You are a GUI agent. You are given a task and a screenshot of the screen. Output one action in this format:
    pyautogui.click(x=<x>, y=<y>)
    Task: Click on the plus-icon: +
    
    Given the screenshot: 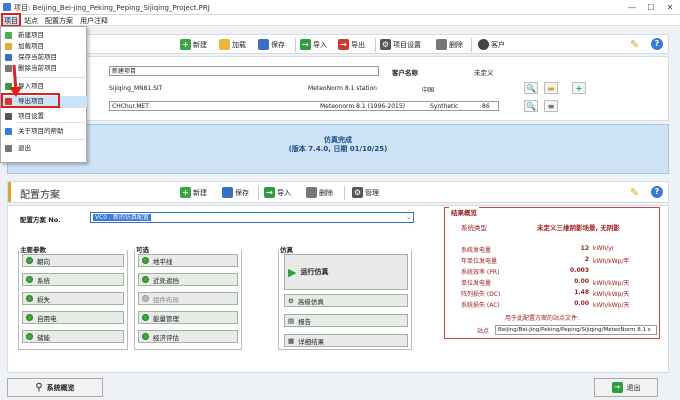 What is the action you would take?
    pyautogui.click(x=185, y=44)
    